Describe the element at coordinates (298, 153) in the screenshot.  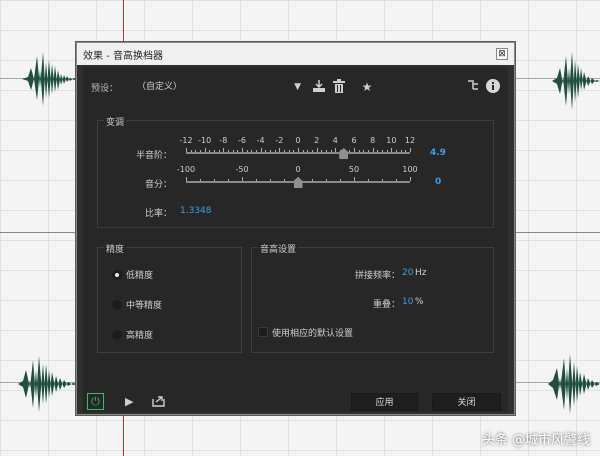
I see `semitone-track` at that location.